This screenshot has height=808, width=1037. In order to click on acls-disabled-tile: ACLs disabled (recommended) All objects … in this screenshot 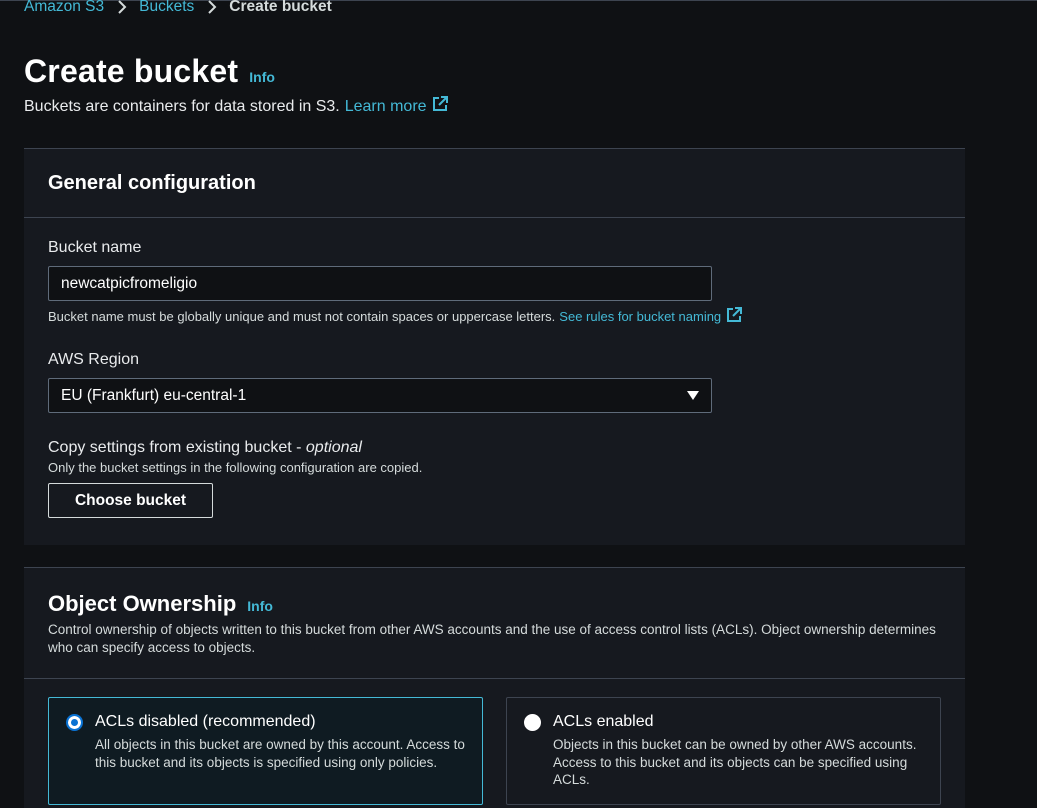, I will do `click(265, 751)`.